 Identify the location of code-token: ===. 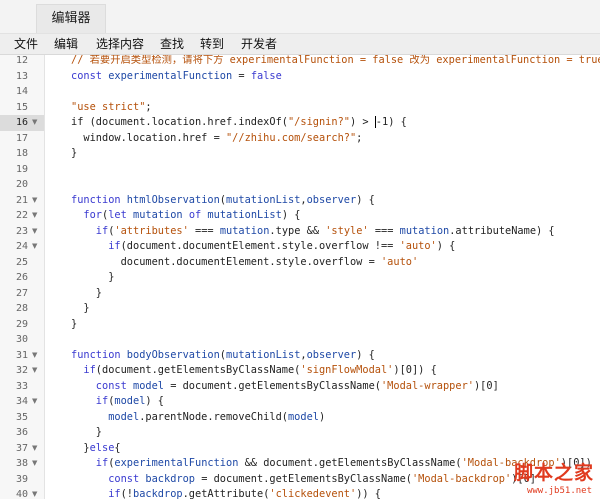
(384, 230).